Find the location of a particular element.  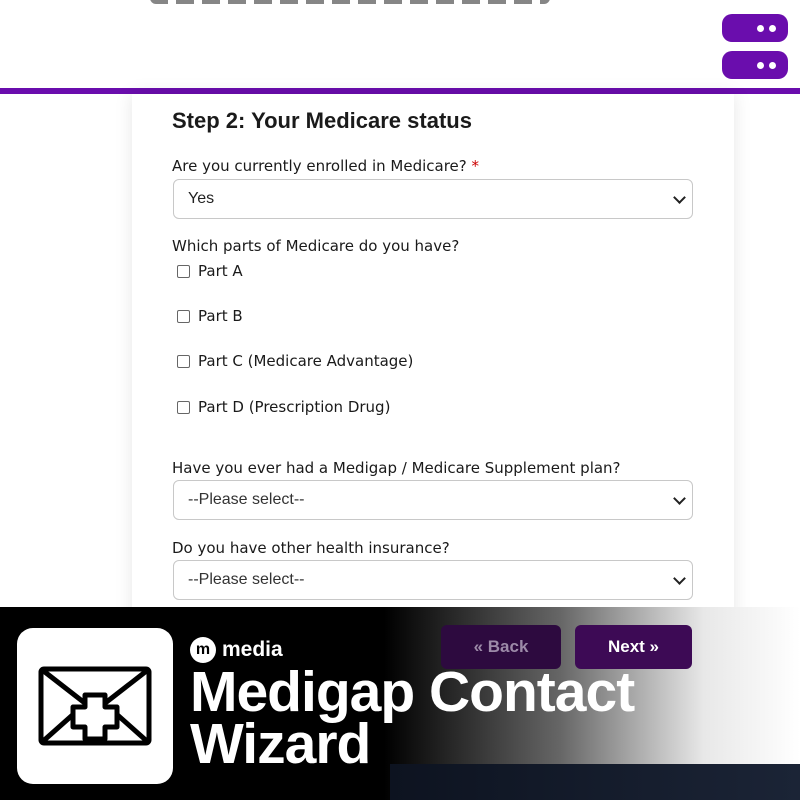

banner-title-line1: Medigap Contact is located at coordinates (412, 692).